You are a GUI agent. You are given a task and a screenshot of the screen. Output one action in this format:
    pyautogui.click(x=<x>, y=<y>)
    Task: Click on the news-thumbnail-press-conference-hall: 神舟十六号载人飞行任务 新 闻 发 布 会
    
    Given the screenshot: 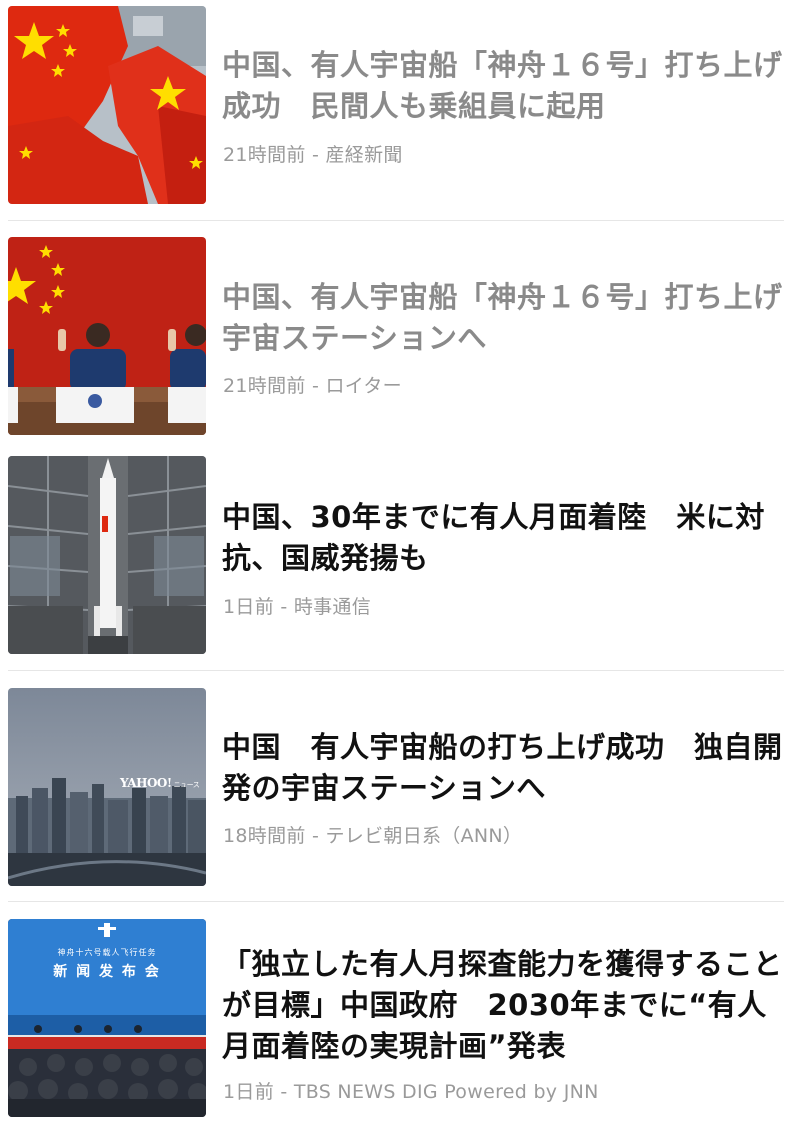 What is the action you would take?
    pyautogui.click(x=107, y=1018)
    